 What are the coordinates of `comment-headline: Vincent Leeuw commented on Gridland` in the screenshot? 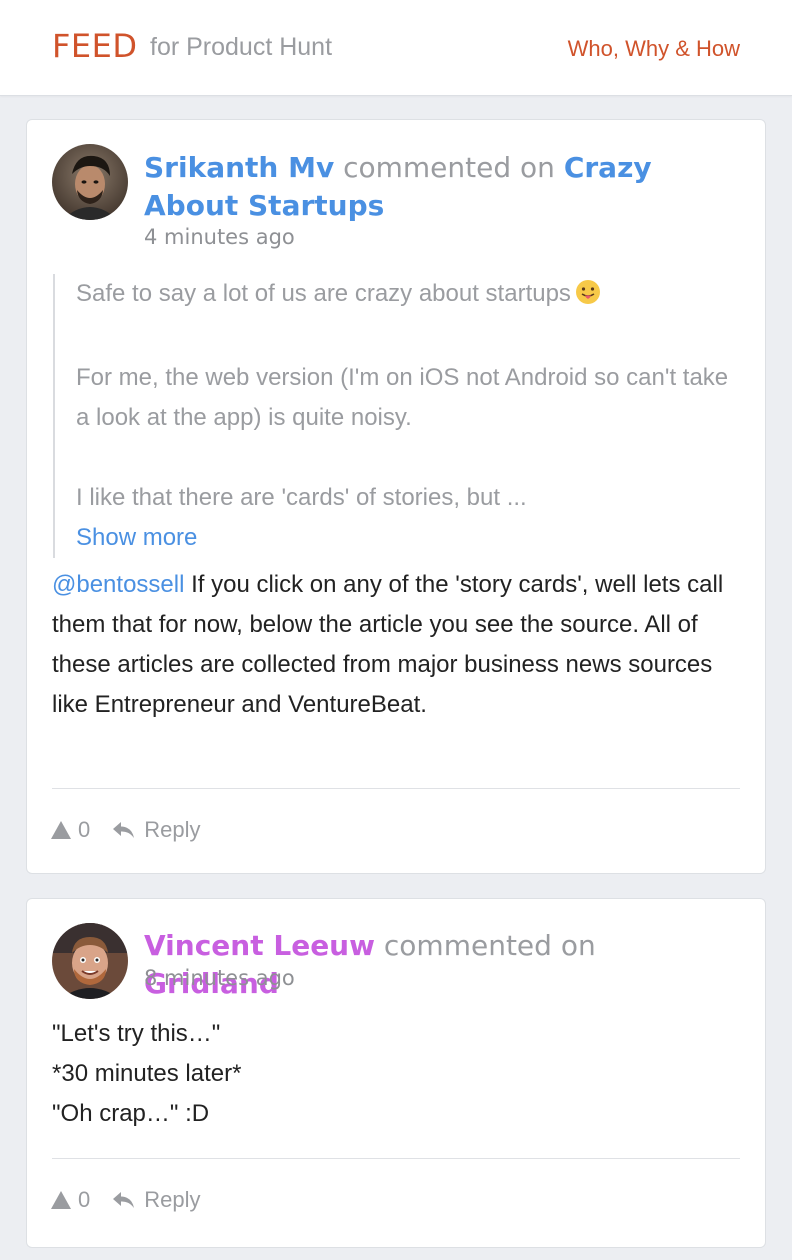 It's located at (434, 965).